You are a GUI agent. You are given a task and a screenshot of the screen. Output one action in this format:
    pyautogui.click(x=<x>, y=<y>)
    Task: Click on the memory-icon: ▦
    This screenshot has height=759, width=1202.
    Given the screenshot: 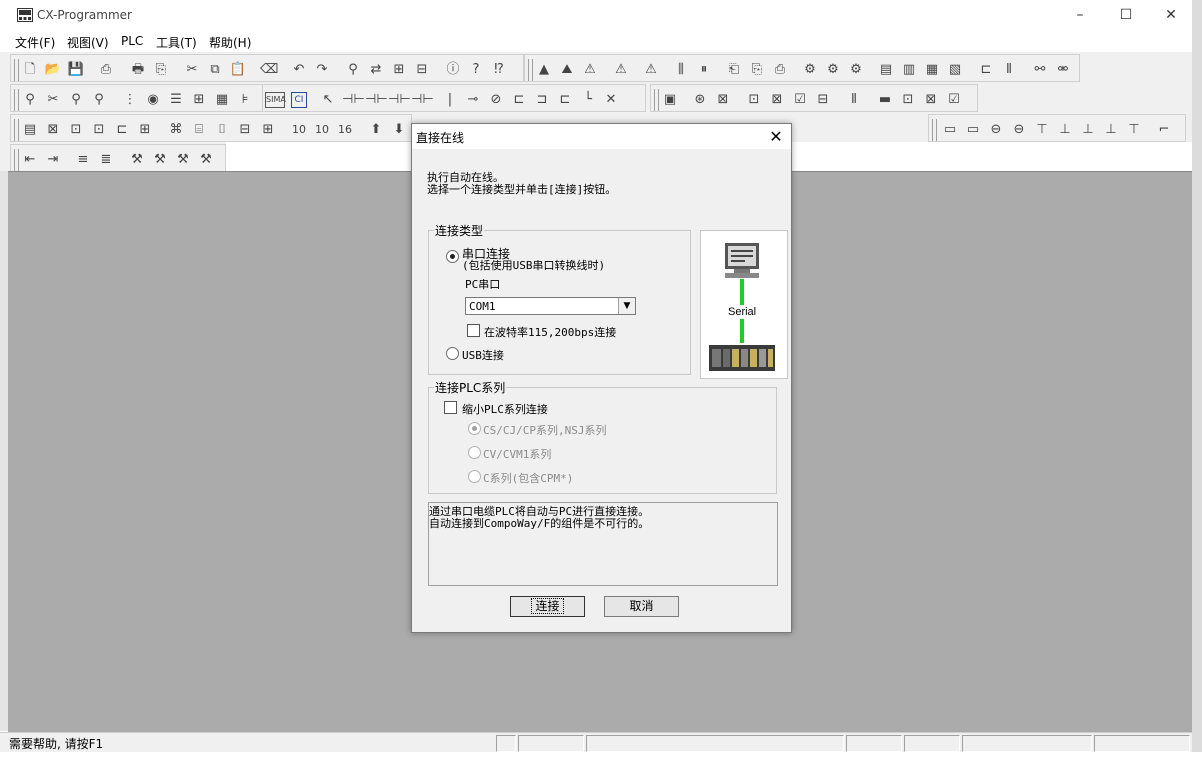 What is the action you would take?
    pyautogui.click(x=222, y=100)
    